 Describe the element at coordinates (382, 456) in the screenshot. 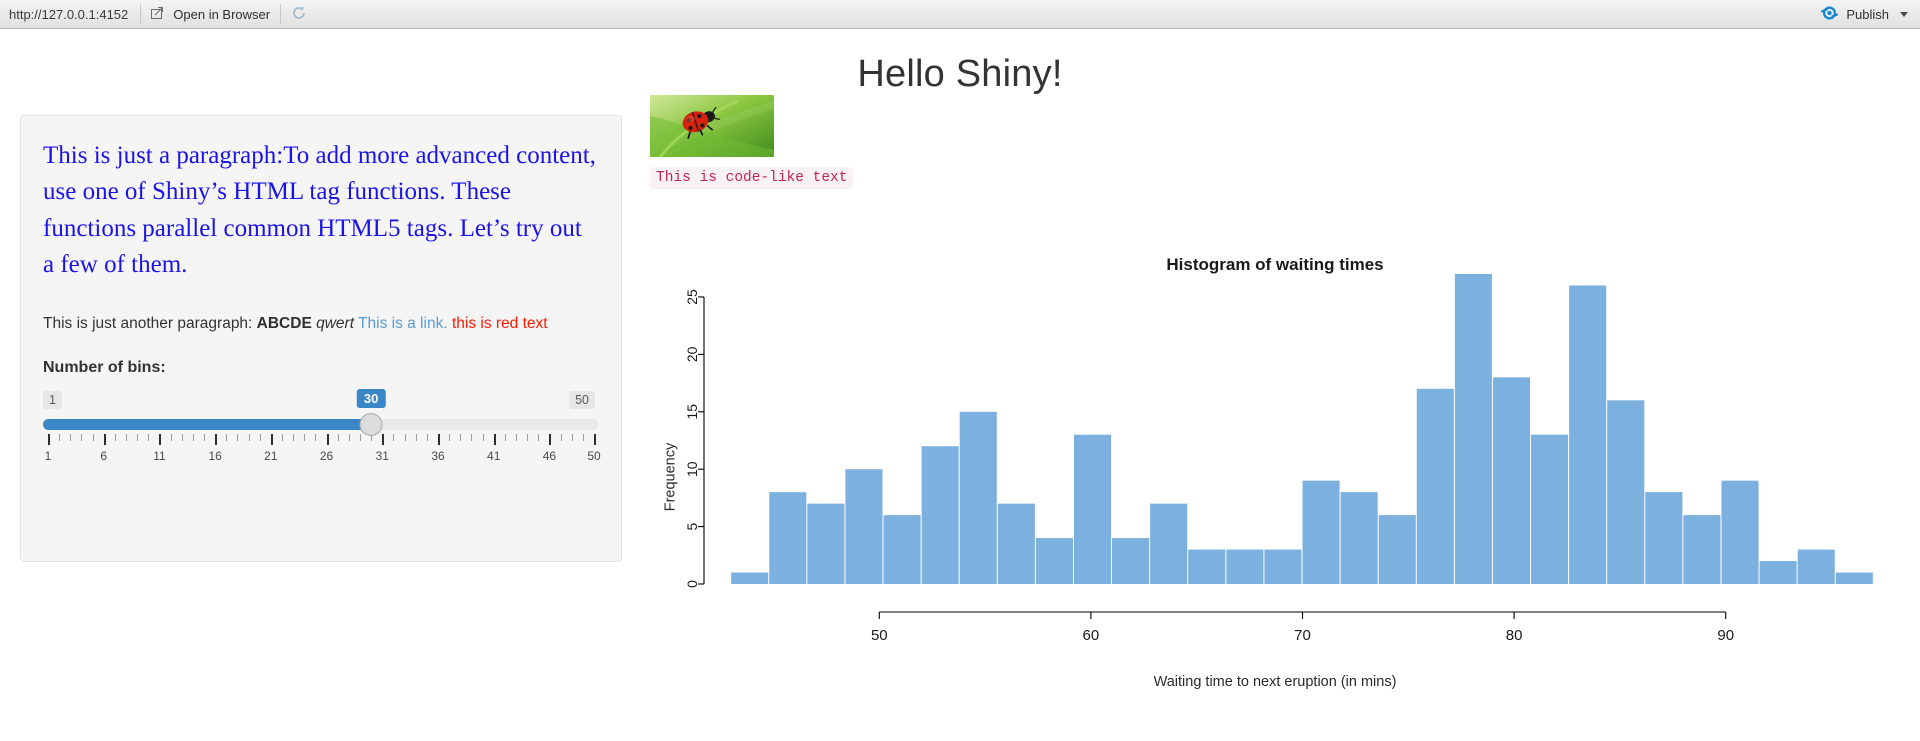

I see `slider-tick-label: 31` at that location.